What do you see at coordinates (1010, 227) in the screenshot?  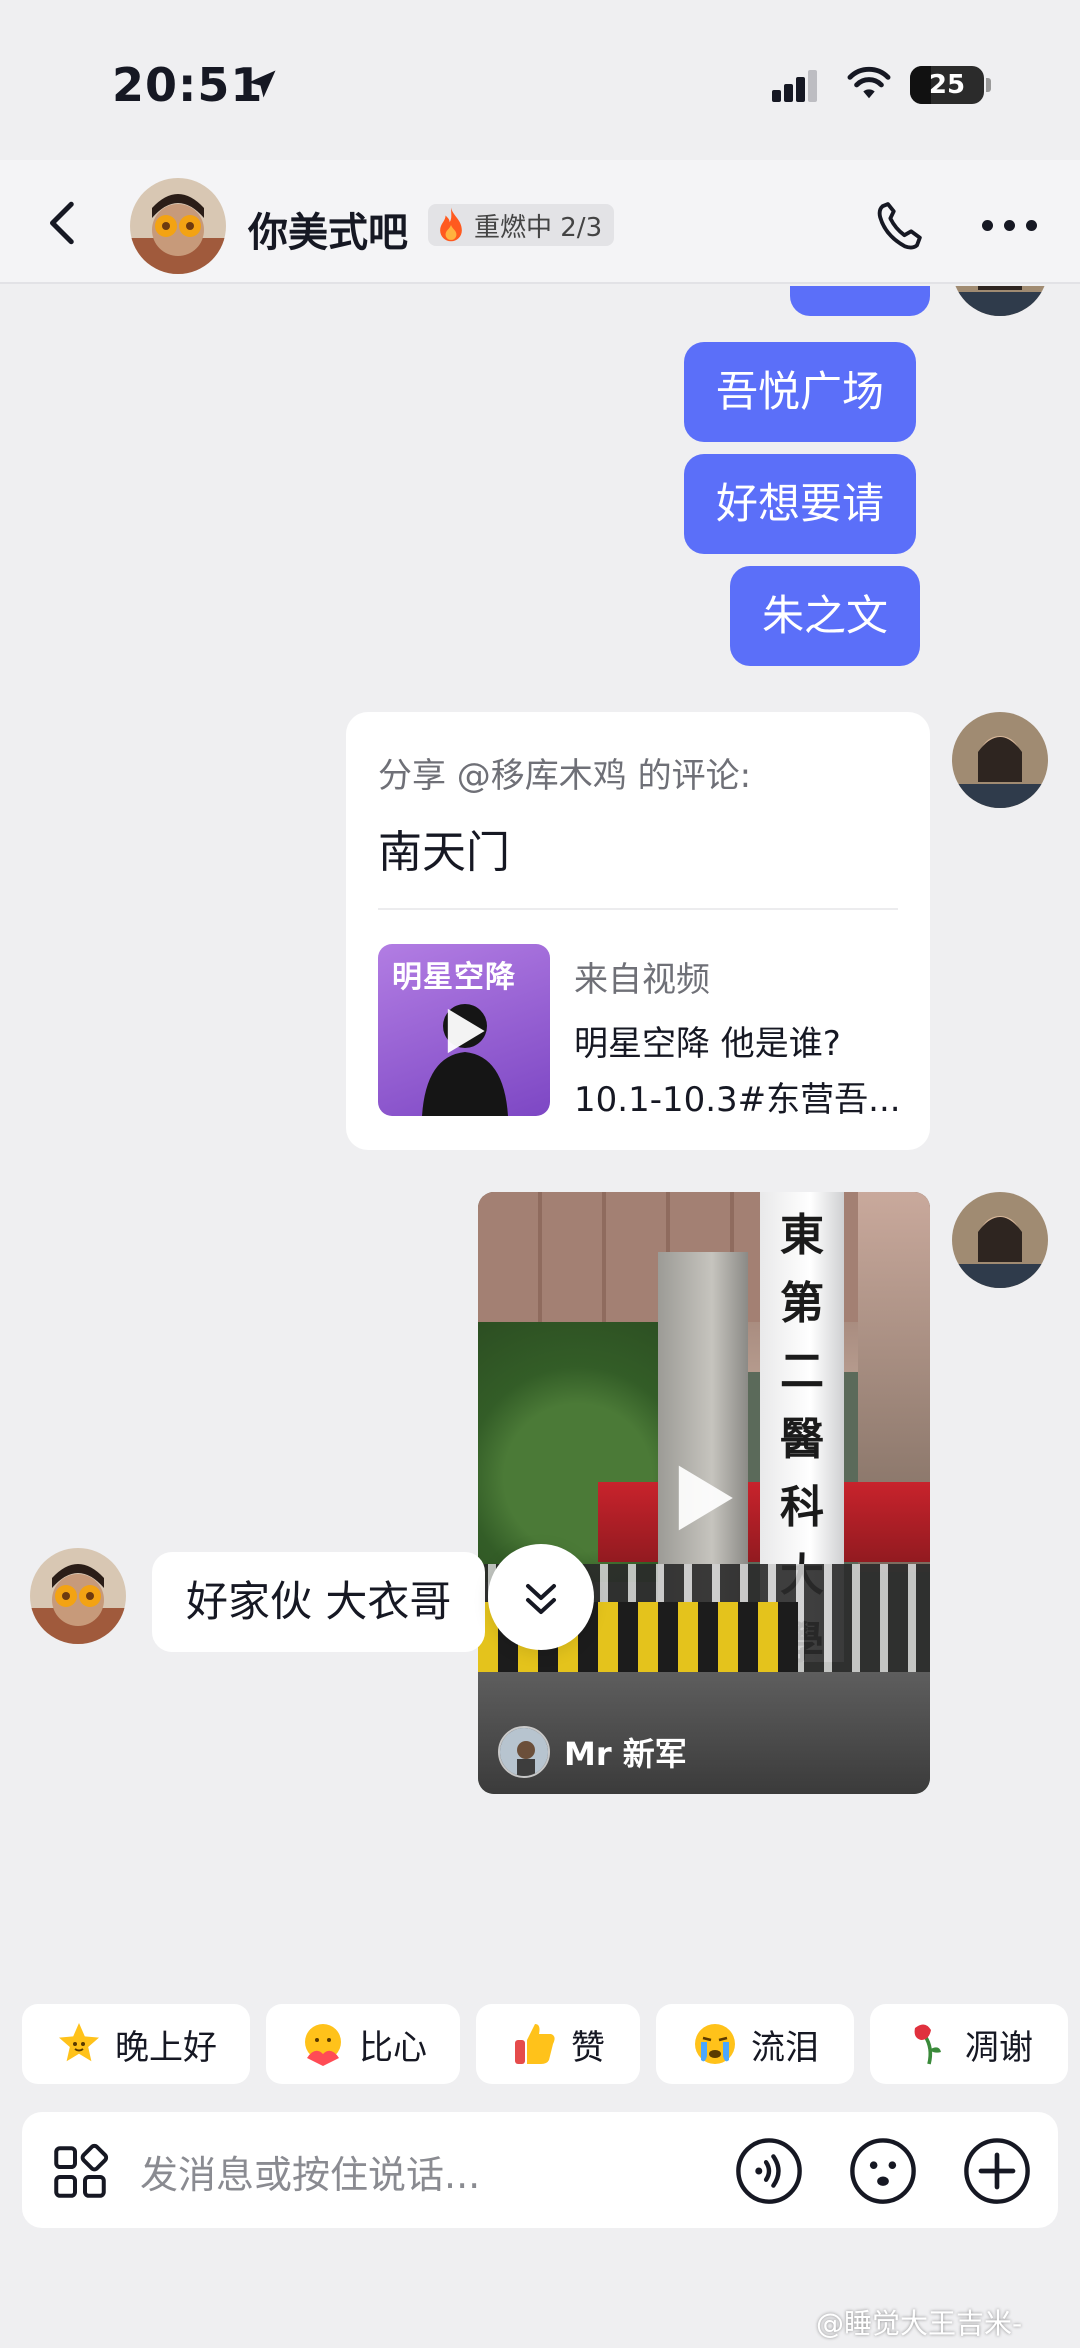 I see `more-options-button` at bounding box center [1010, 227].